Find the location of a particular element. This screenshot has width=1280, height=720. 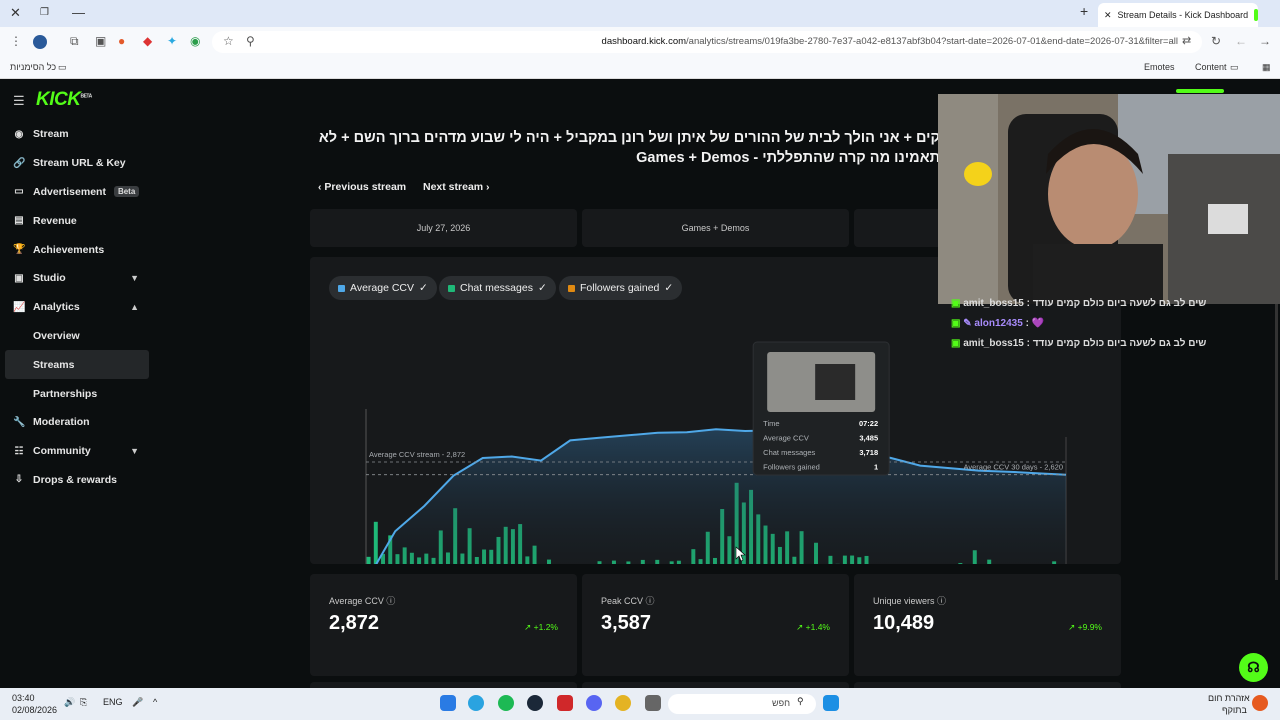

tooltip-value: 3,718 is located at coordinates (868, 452).